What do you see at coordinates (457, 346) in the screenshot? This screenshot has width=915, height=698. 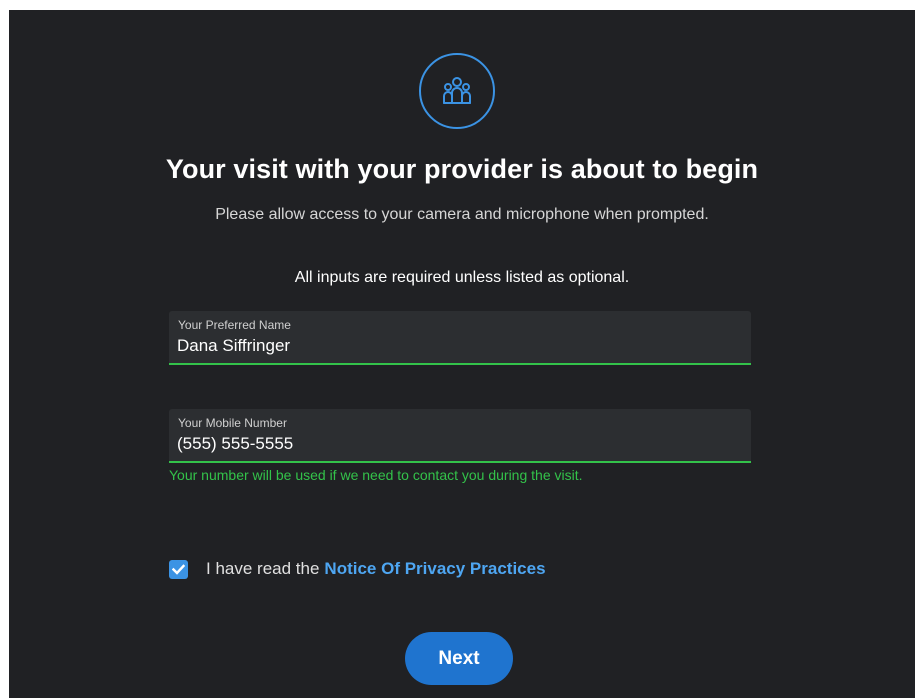 I see `preferred-name-input` at bounding box center [457, 346].